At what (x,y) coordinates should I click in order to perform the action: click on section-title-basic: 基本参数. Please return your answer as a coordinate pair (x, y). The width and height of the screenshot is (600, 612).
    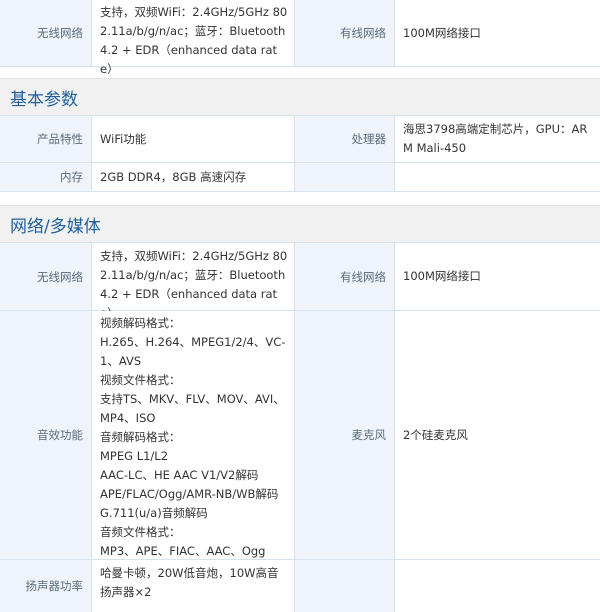
    Looking at the image, I should click on (300, 97).